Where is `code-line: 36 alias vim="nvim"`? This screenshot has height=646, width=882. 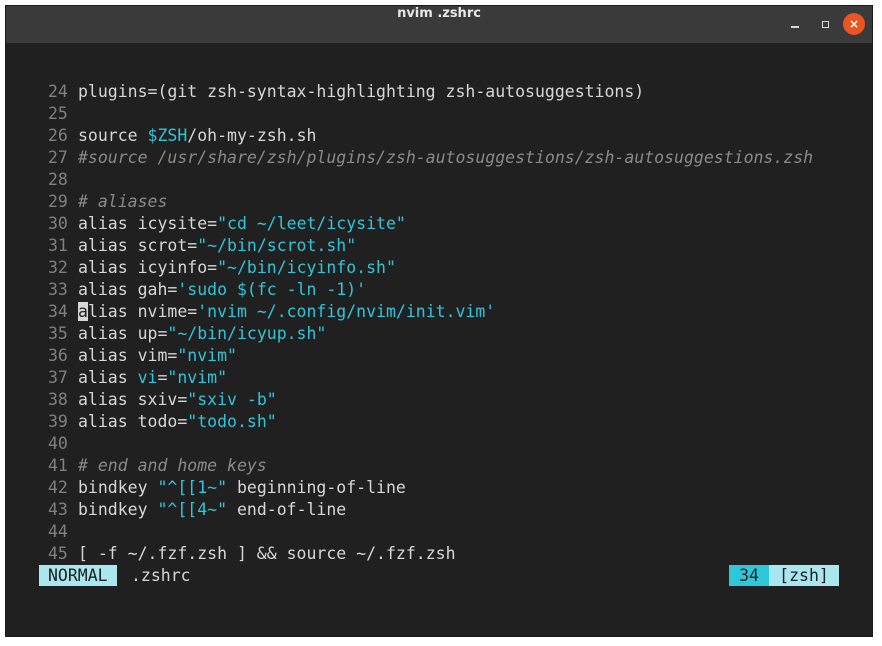
code-line: 36 alias vim="nvim" is located at coordinates (430, 356).